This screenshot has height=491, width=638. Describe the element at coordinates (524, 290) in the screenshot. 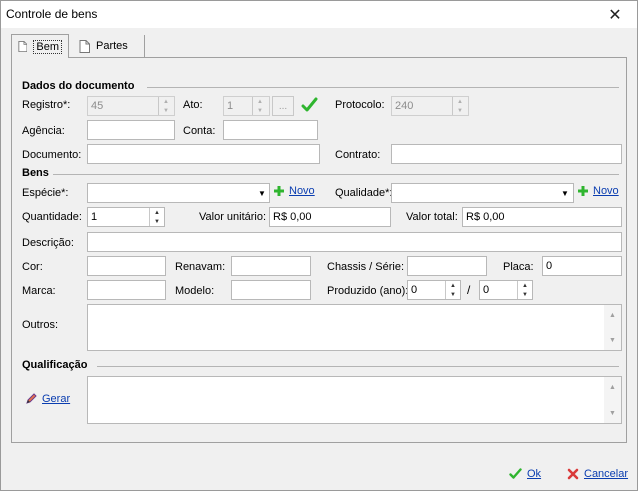

I see `produzido-ate-stepper: ▲ ▼` at that location.